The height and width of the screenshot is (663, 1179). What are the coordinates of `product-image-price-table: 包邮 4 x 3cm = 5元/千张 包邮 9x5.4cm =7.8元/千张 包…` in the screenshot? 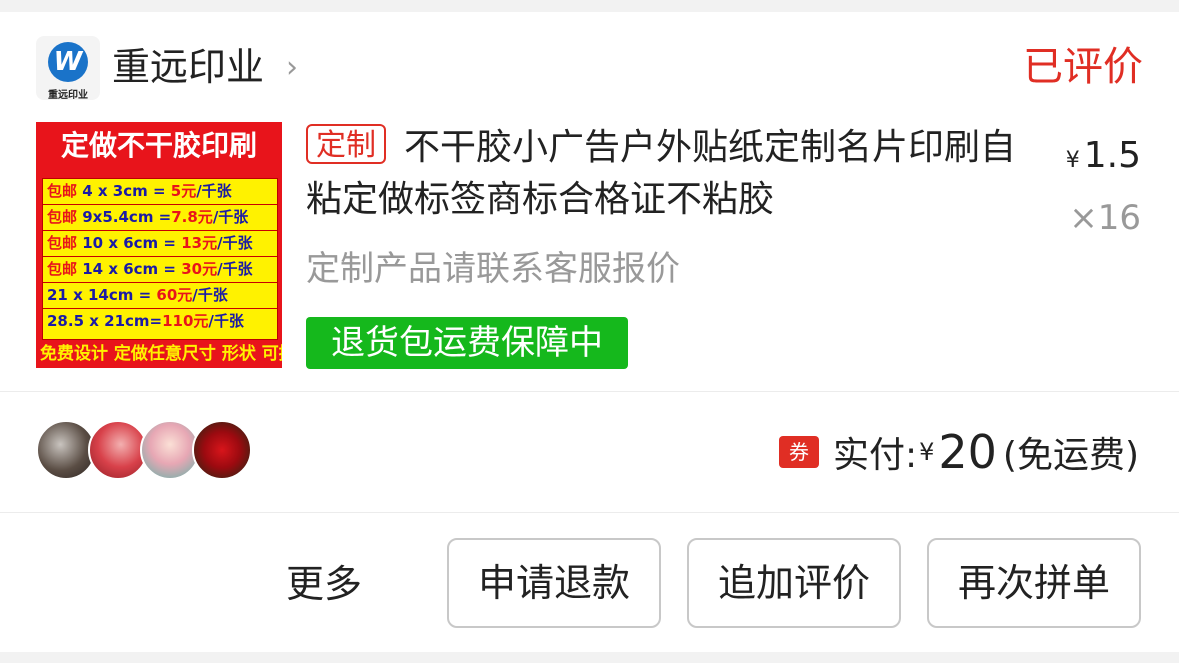 It's located at (160, 259).